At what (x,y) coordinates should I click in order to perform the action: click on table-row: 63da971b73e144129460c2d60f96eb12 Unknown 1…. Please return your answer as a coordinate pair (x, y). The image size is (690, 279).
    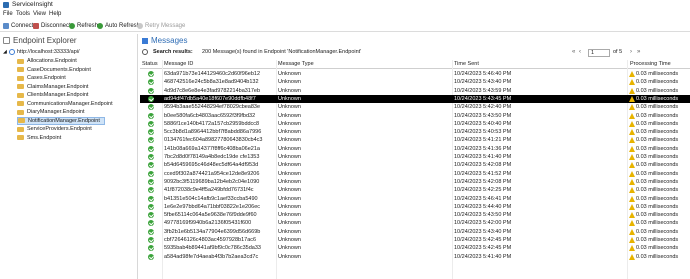
    Looking at the image, I should click on (415, 74).